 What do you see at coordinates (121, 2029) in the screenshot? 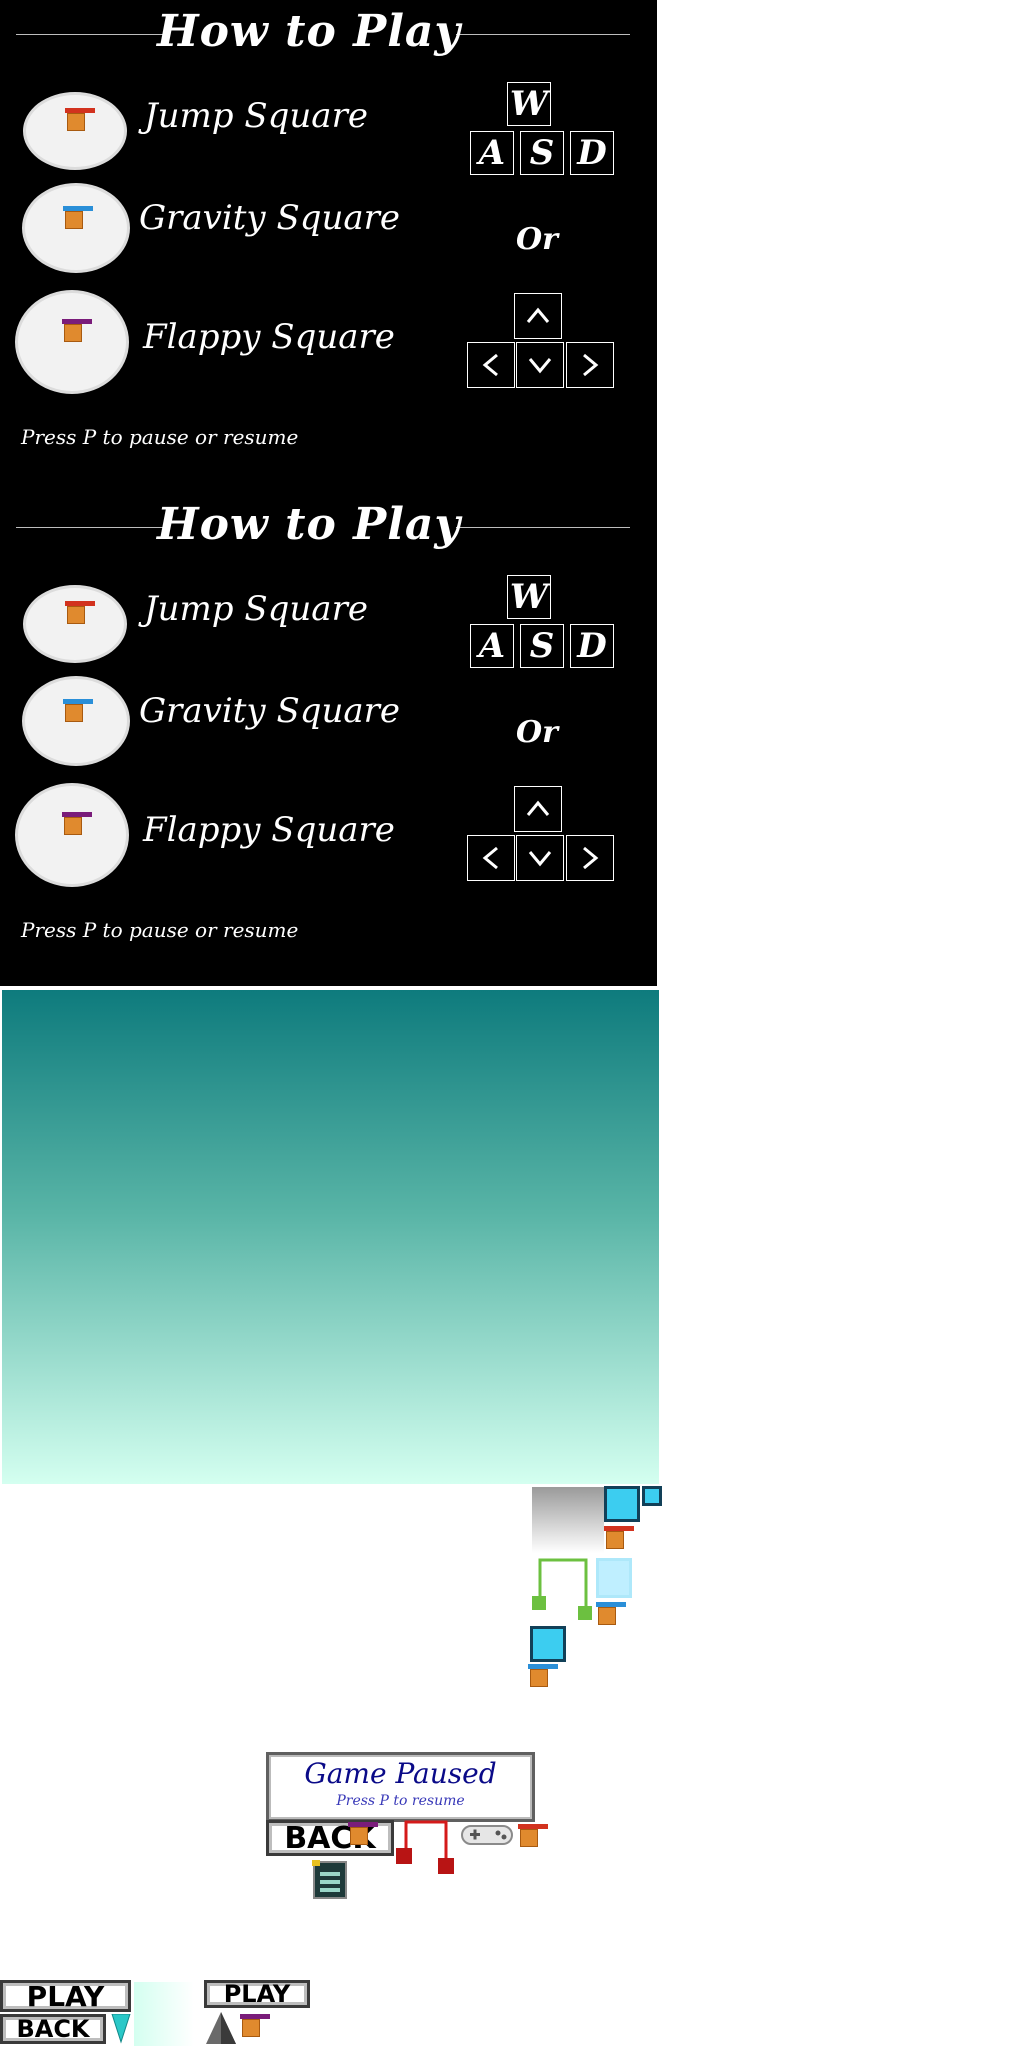
I see `icicle-icon` at bounding box center [121, 2029].